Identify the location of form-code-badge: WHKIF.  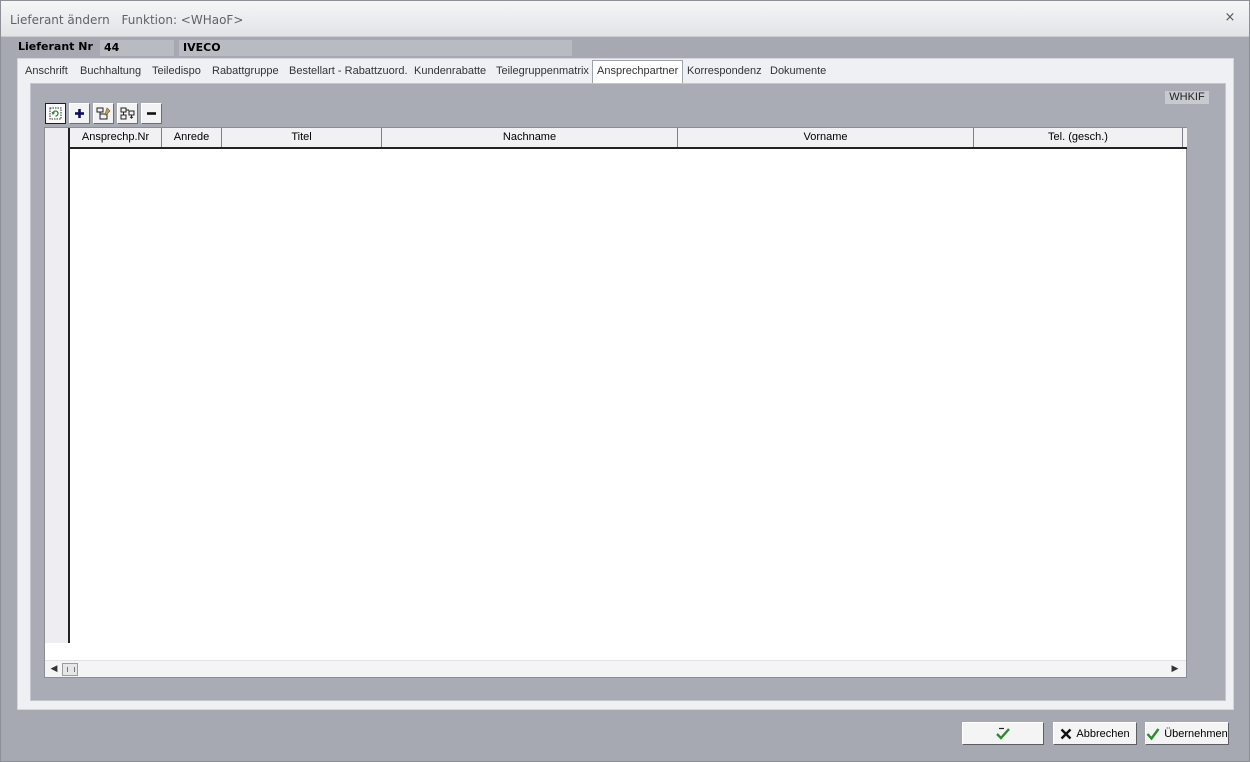
(1187, 97).